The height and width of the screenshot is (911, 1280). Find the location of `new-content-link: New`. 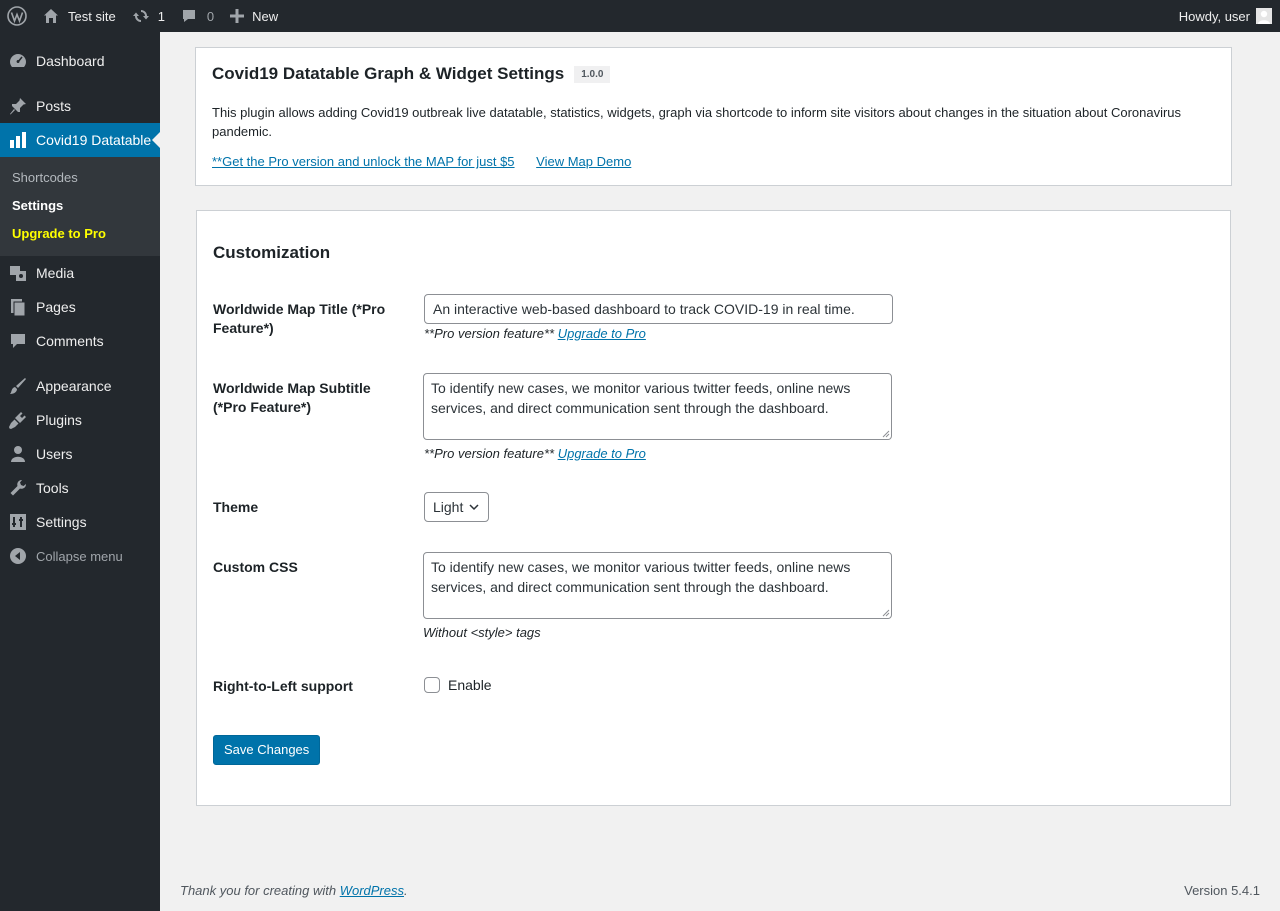

new-content-link: New is located at coordinates (254, 16).